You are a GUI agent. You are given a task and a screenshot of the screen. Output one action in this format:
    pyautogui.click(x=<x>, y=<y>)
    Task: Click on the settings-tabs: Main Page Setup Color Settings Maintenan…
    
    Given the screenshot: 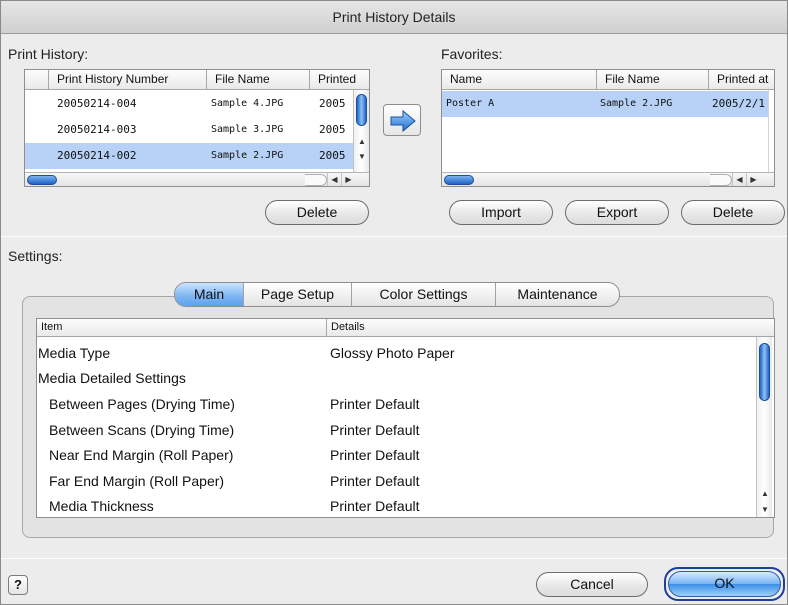 What is the action you would take?
    pyautogui.click(x=397, y=294)
    